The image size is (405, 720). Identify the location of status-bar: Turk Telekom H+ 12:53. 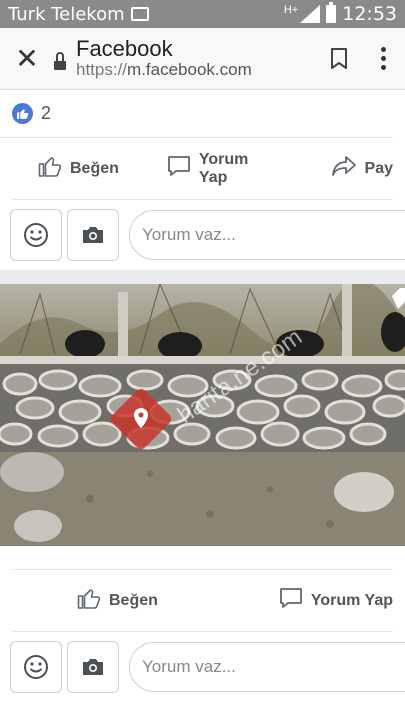
(202, 14).